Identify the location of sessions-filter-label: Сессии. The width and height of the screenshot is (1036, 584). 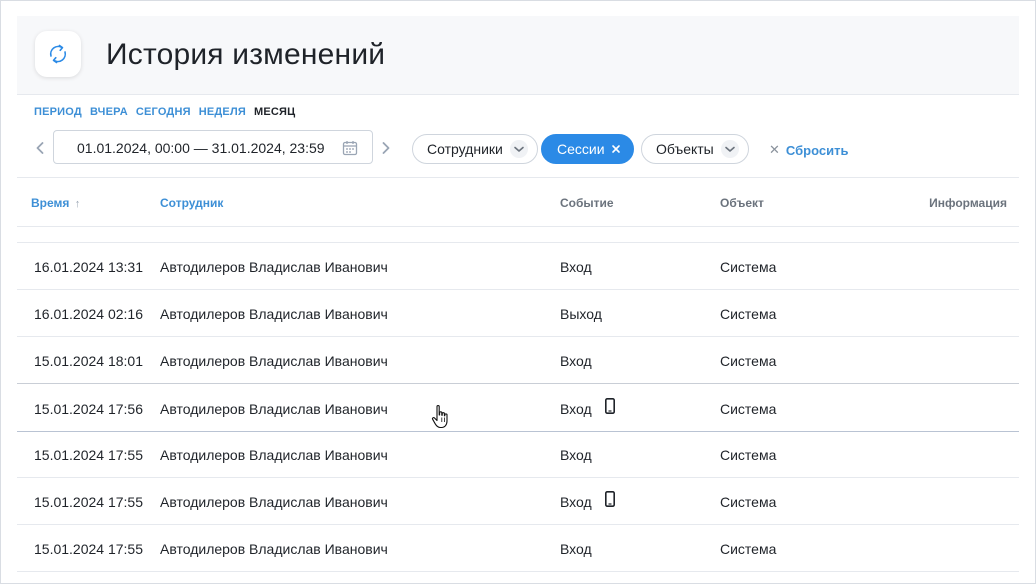
(581, 149).